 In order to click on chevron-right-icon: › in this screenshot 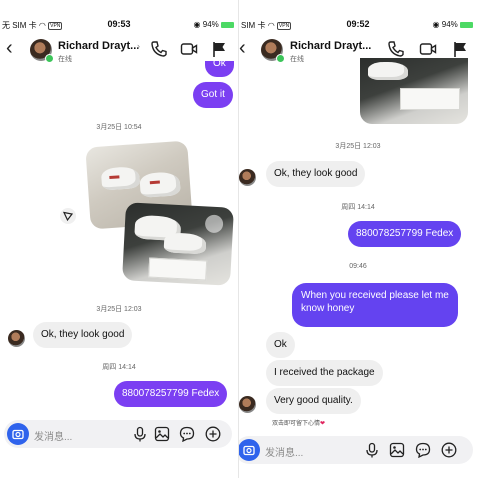, I will do `click(138, 46)`.